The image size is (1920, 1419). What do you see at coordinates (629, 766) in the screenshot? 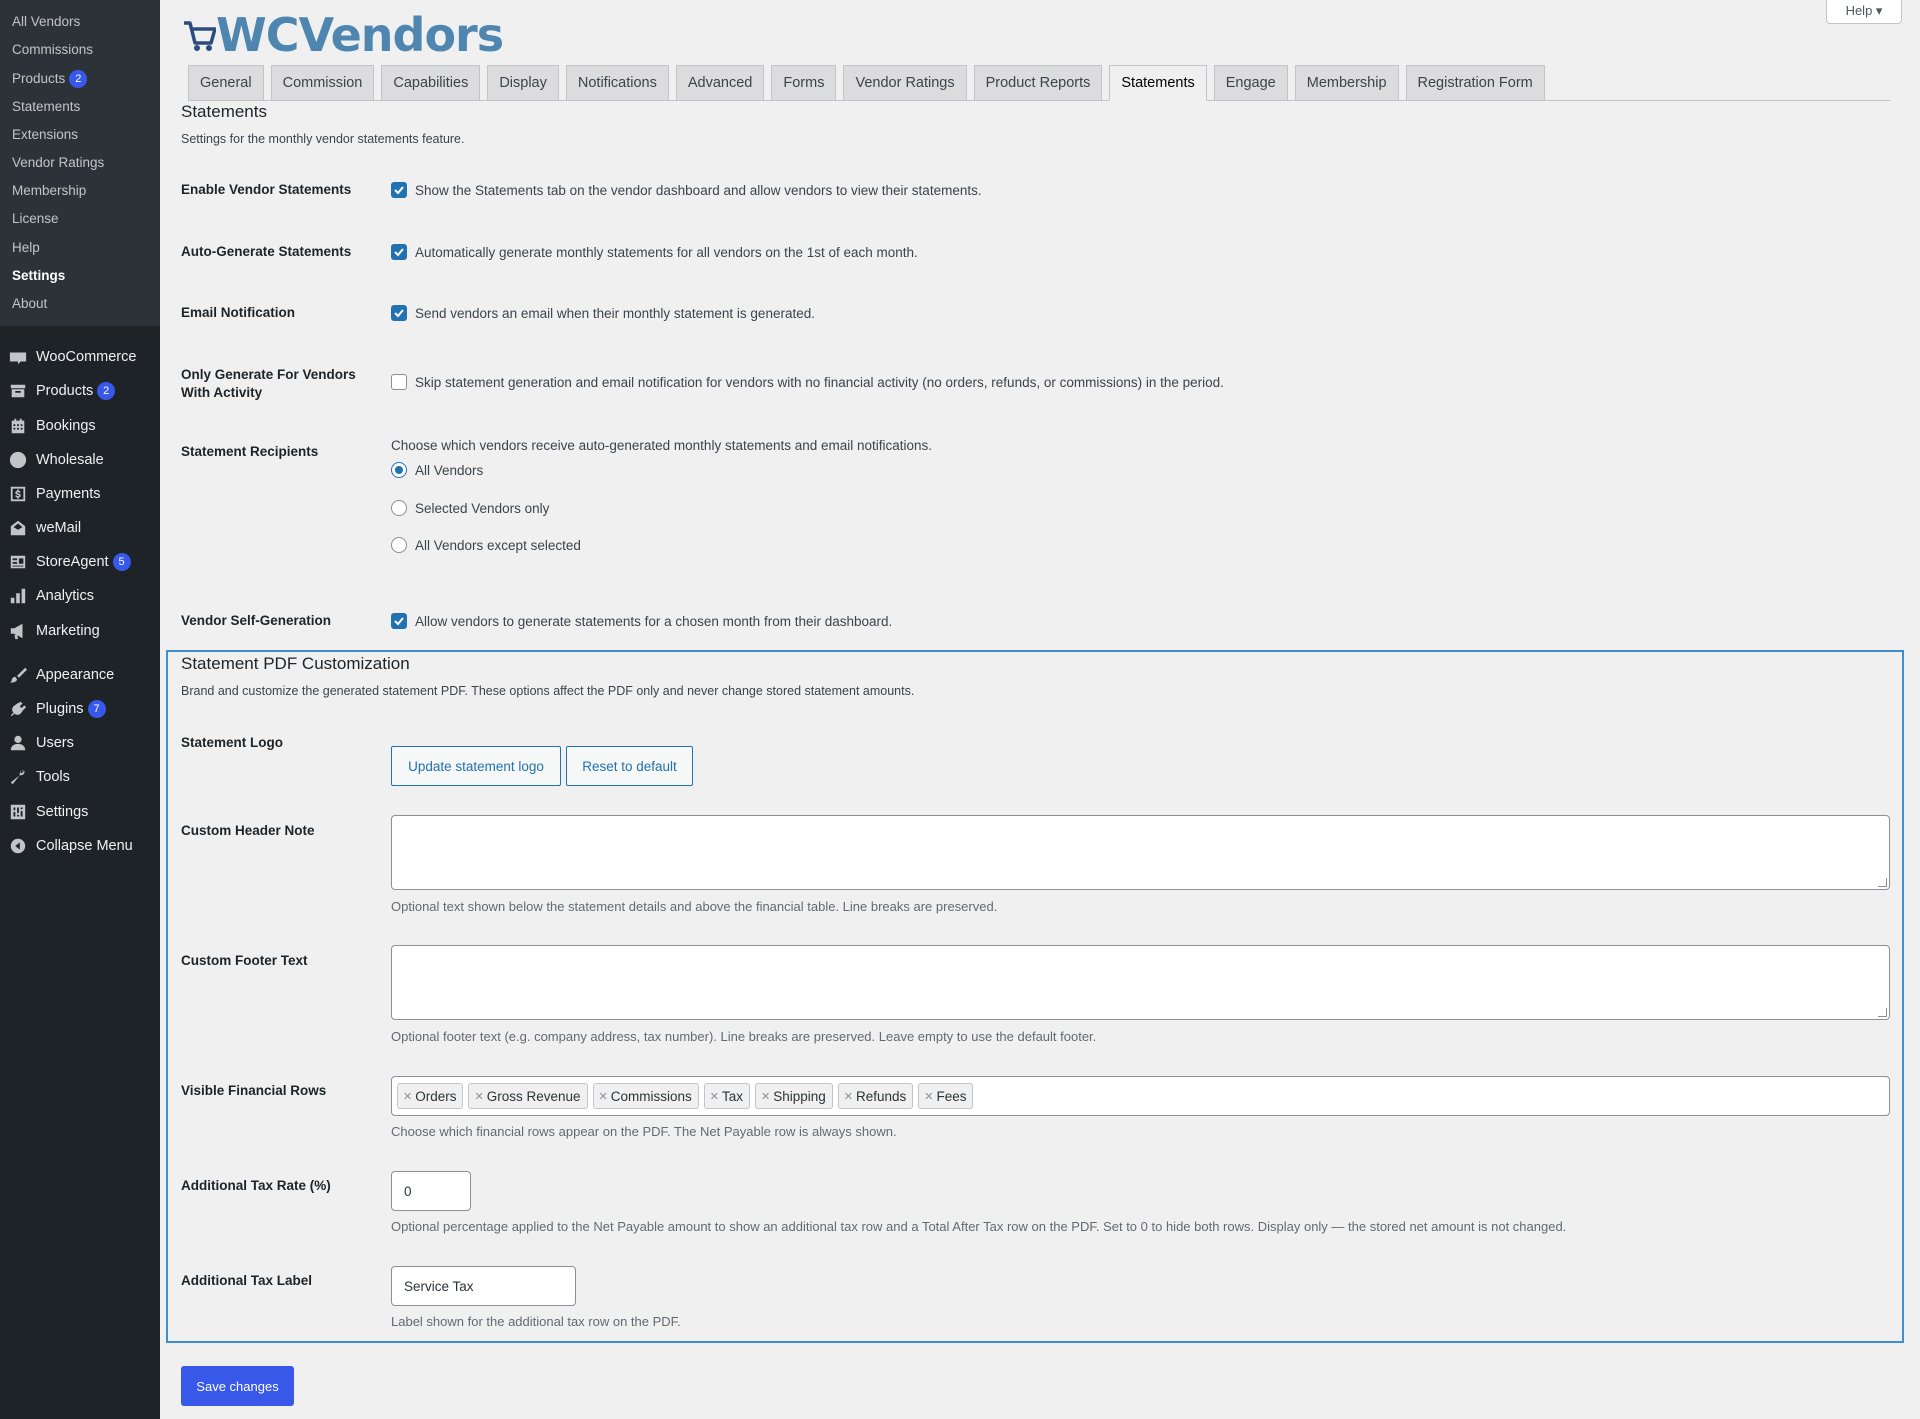
I see `reset-logo-button: Reset to default` at bounding box center [629, 766].